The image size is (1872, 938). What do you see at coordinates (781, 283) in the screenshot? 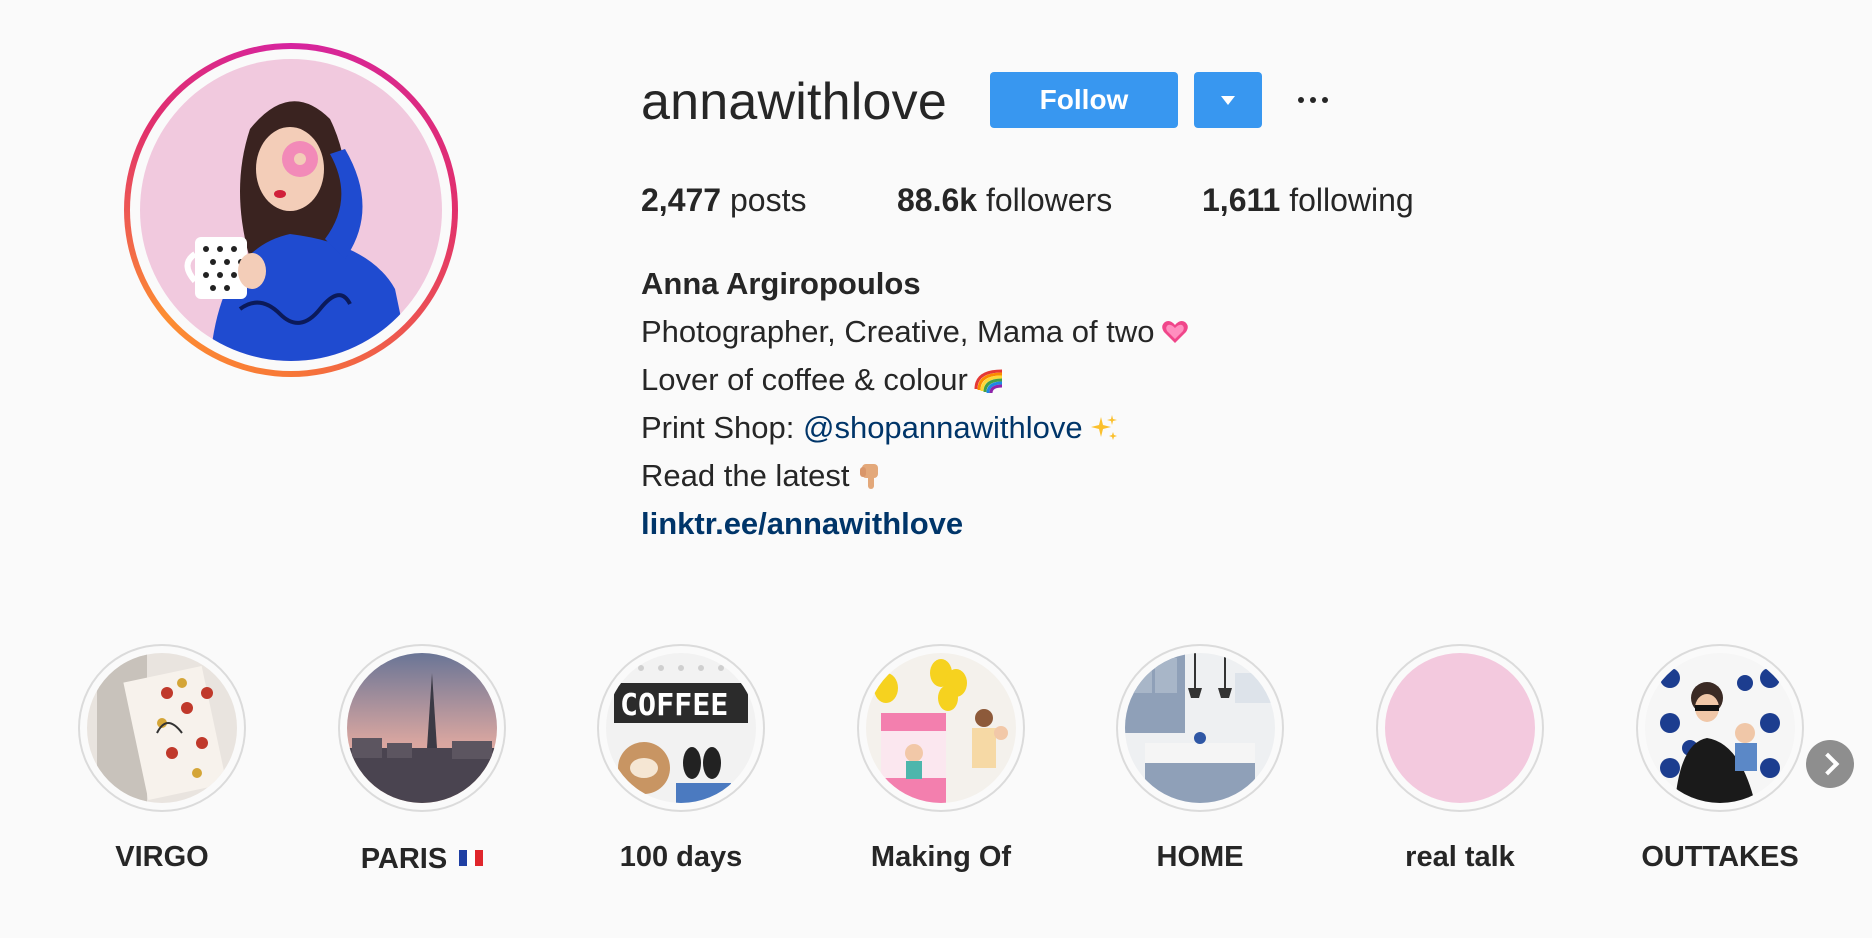
I see `full-name: Anna Argiropoulos` at bounding box center [781, 283].